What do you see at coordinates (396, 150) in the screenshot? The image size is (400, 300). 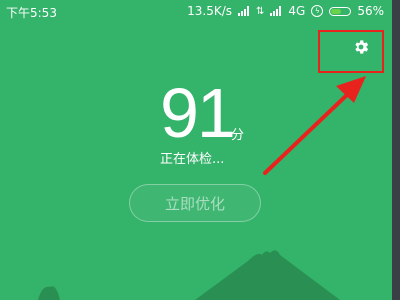 I see `screen-edge` at bounding box center [396, 150].